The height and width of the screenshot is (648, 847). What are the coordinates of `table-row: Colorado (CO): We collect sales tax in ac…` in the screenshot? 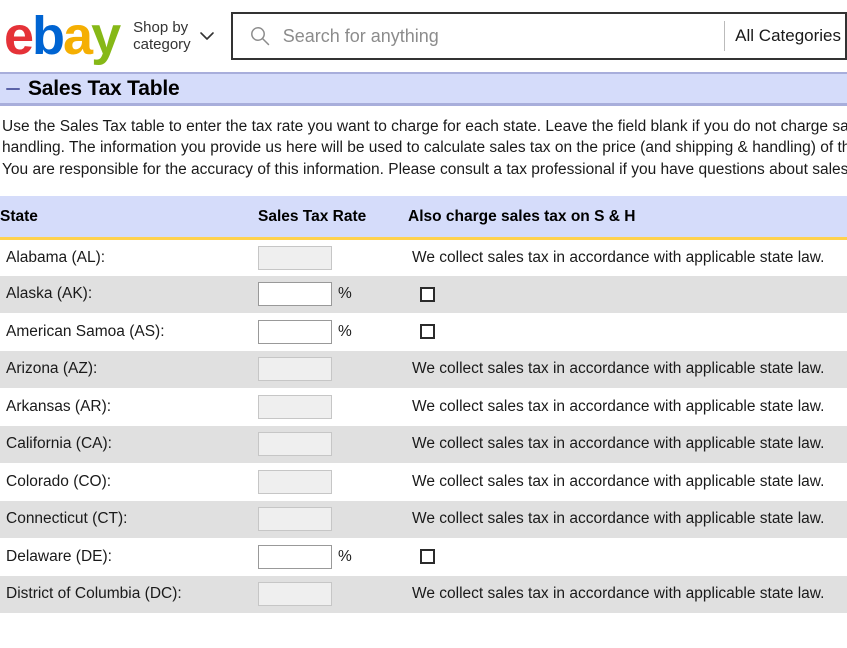 It's located at (423, 482).